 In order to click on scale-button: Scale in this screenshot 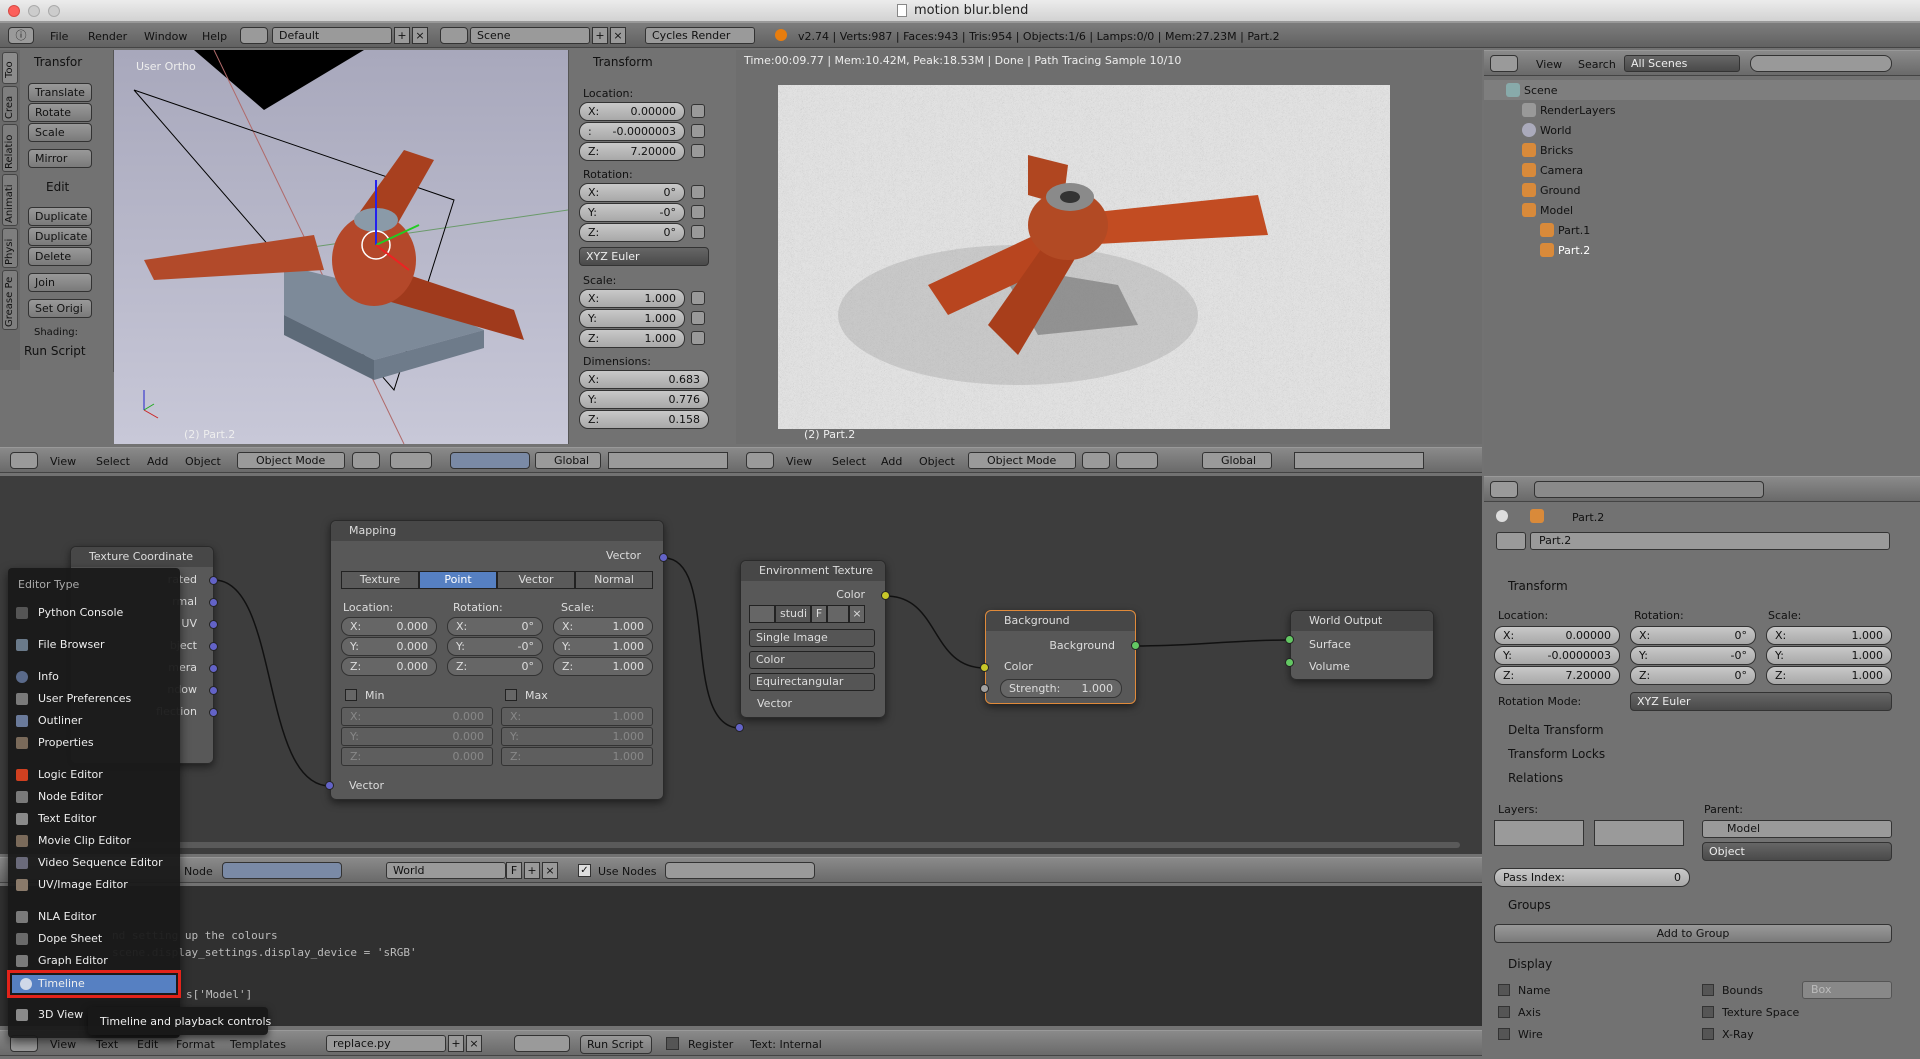, I will do `click(60, 132)`.